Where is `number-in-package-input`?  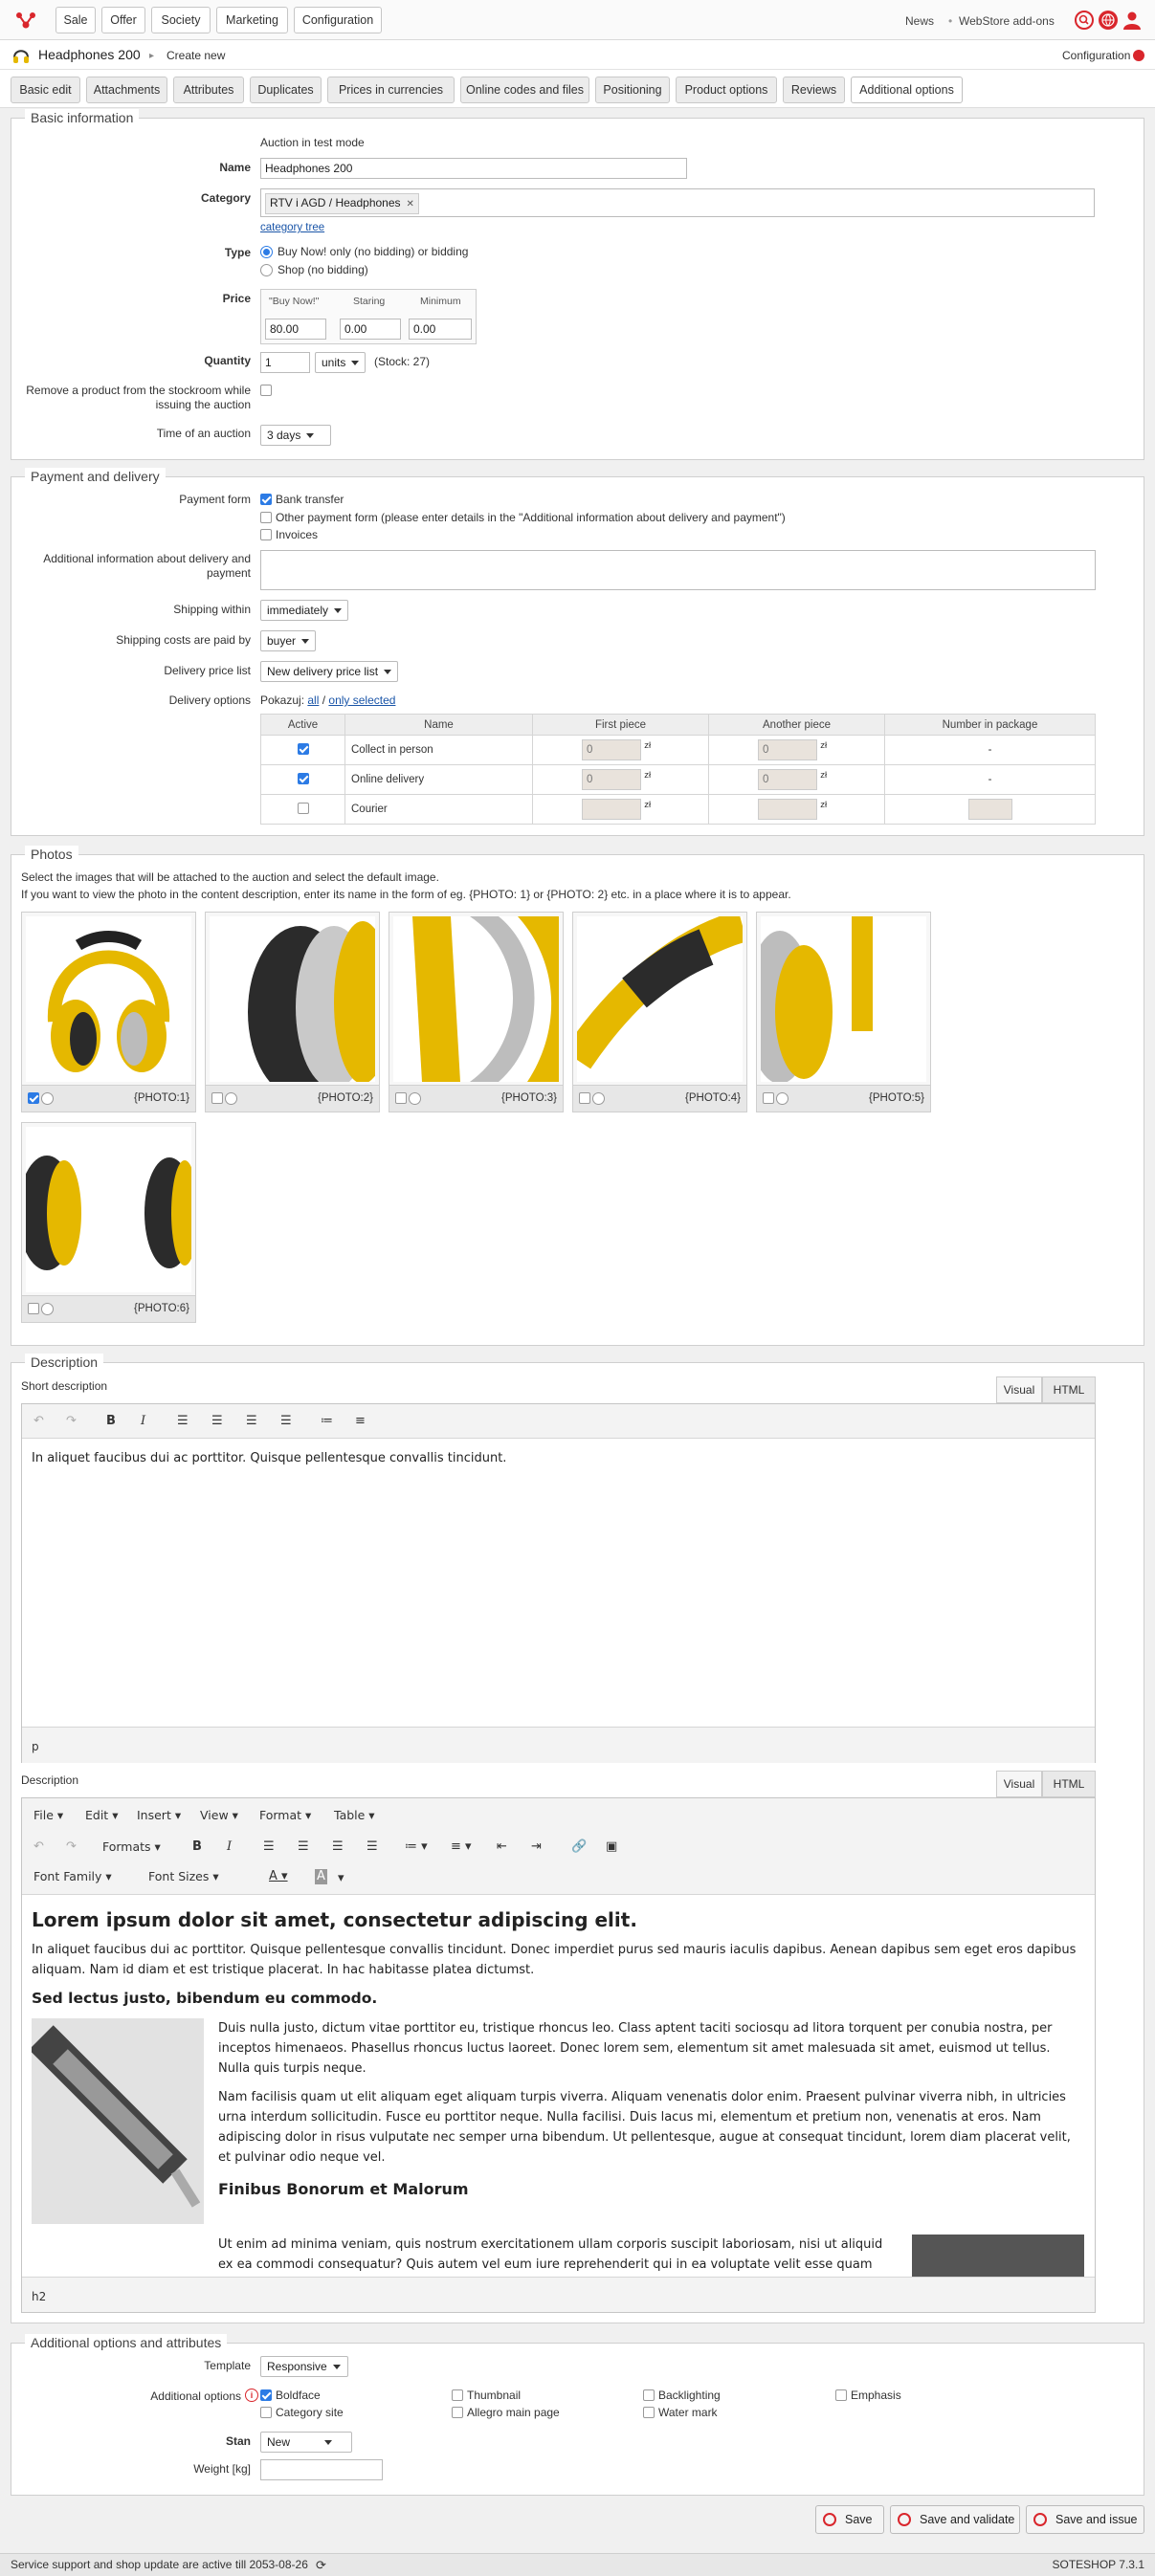 number-in-package-input is located at coordinates (989, 810).